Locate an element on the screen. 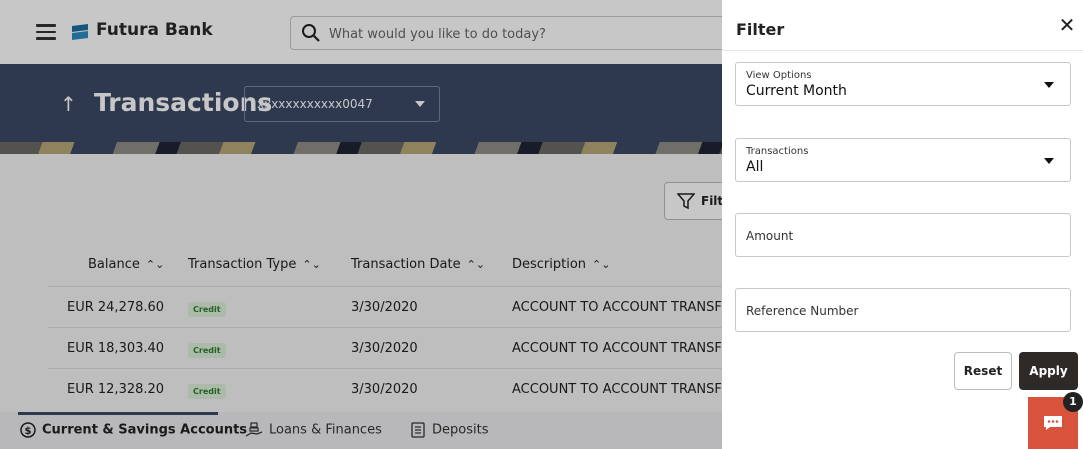  apply-button: Apply is located at coordinates (1048, 371).